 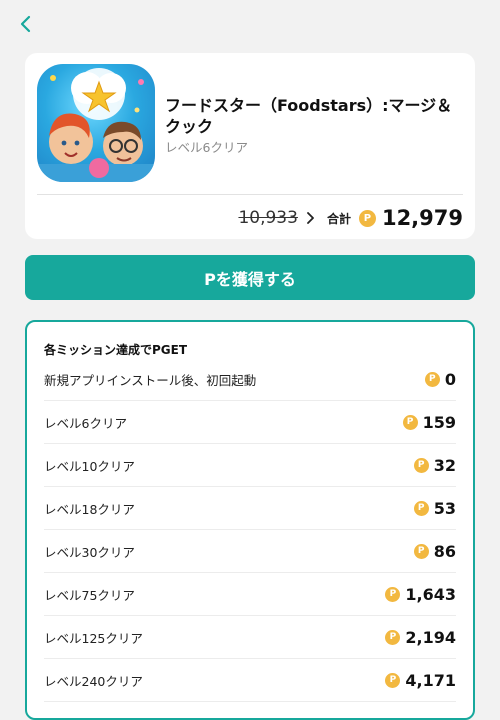 What do you see at coordinates (250, 508) in the screenshot?
I see `mission-row: レベル18クリア P 53` at bounding box center [250, 508].